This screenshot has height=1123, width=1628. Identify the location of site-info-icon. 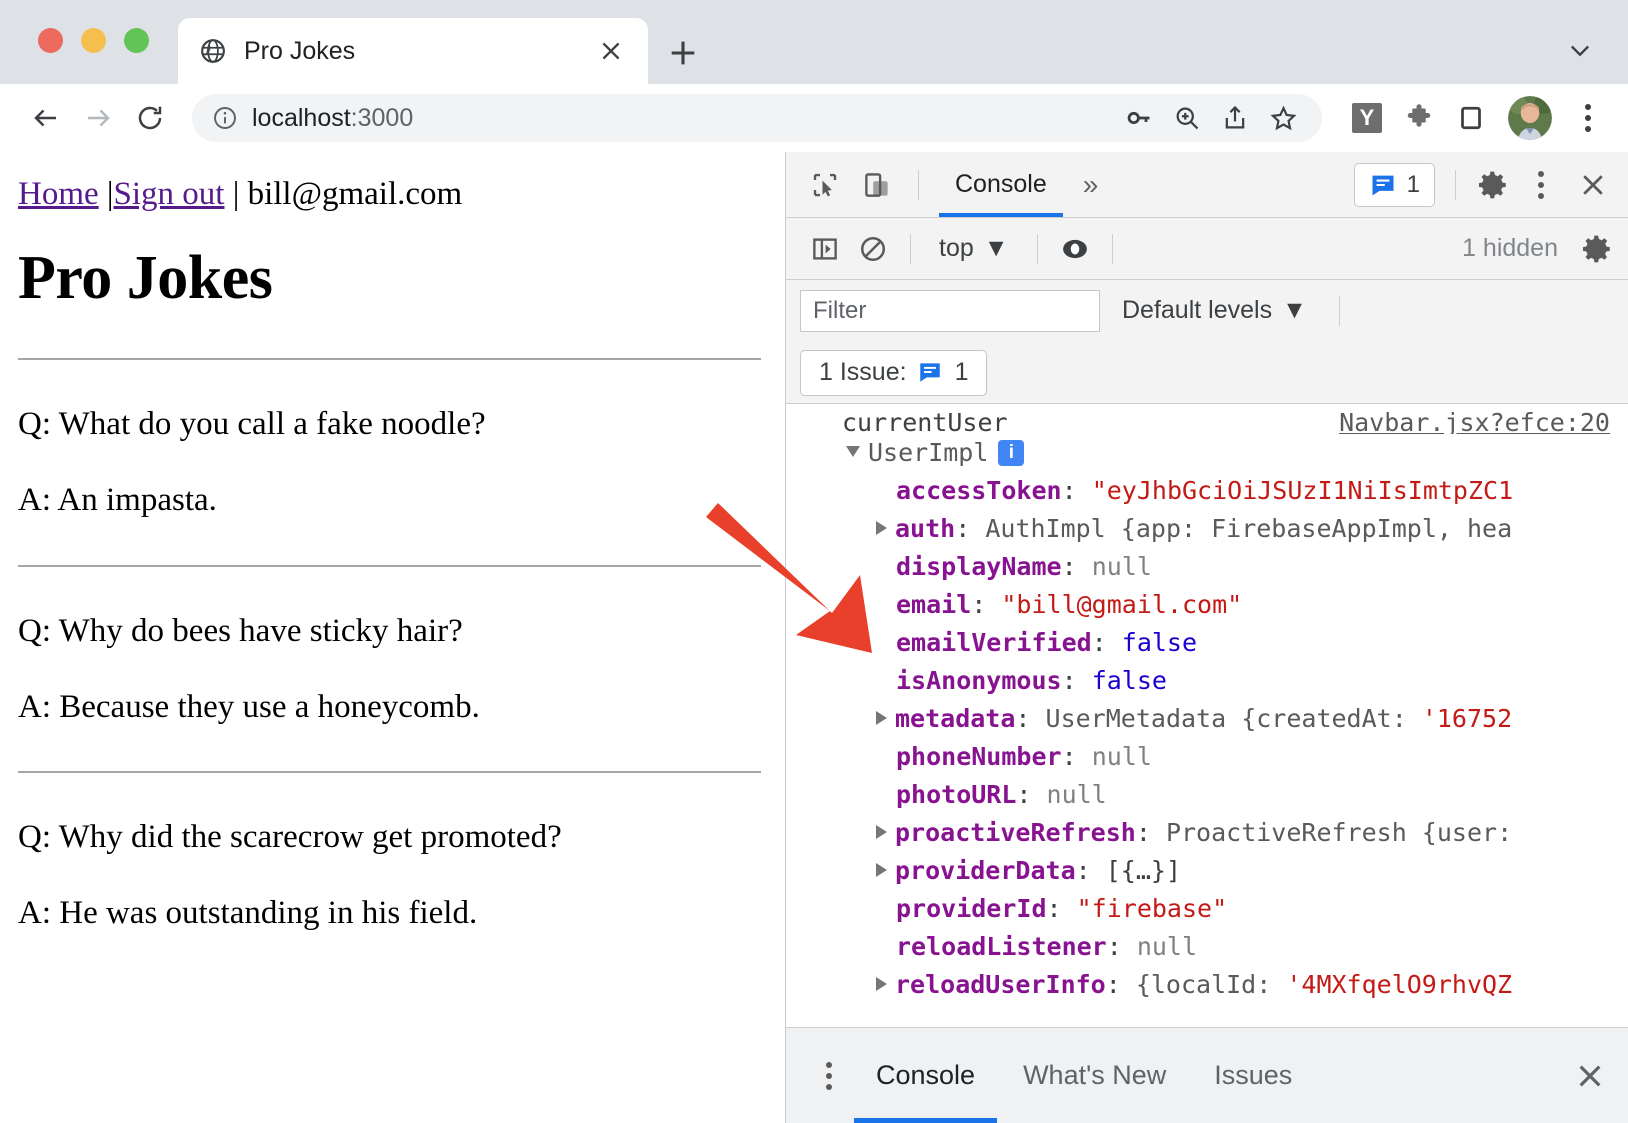
(225, 118).